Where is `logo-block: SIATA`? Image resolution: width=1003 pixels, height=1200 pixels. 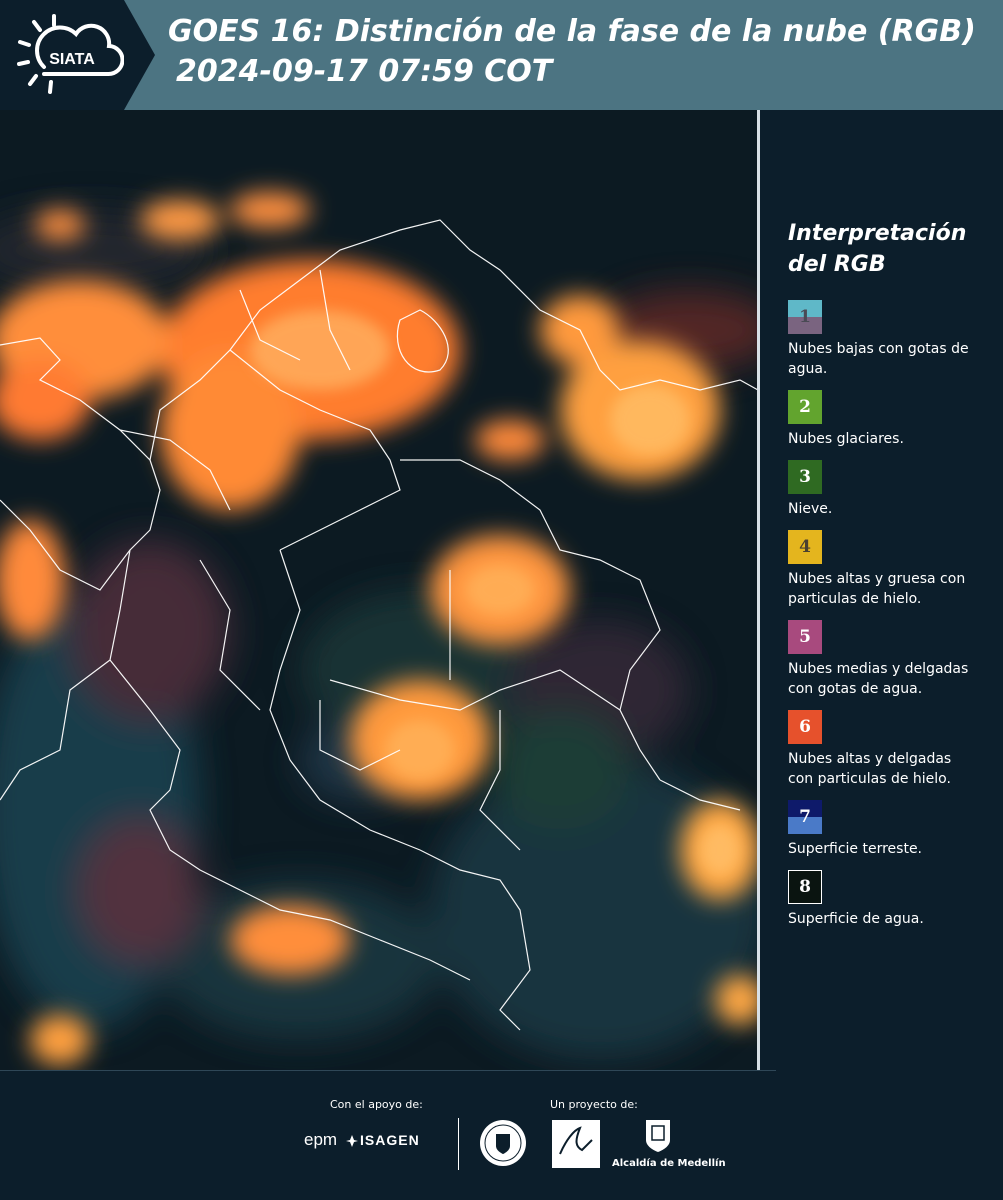
logo-block: SIATA is located at coordinates (77, 55).